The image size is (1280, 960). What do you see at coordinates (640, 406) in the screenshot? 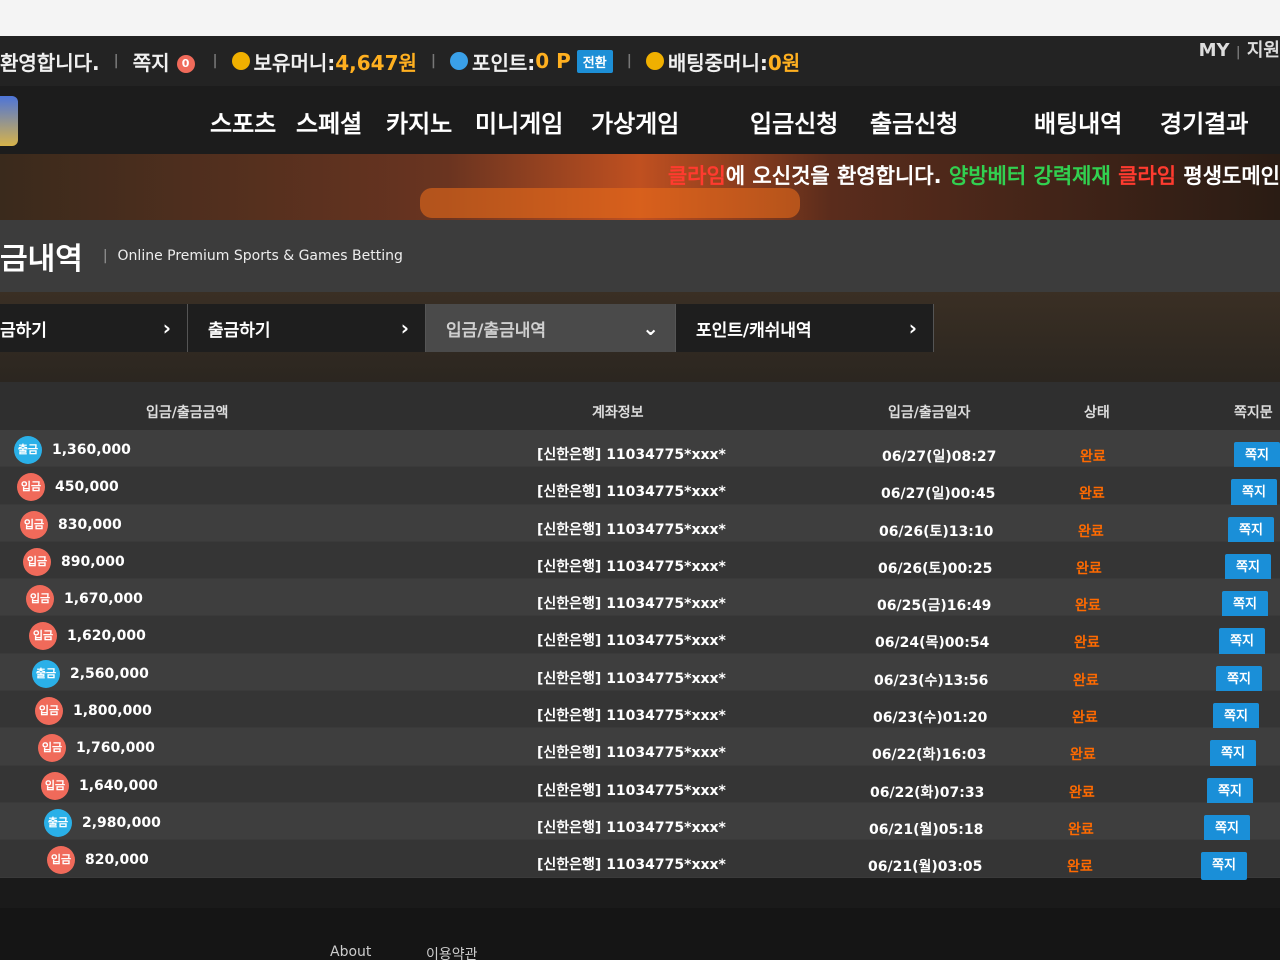
I see `table-header: 입금/출금금액 계좌정보 입금/출금일자 상태 쪽지문` at bounding box center [640, 406].